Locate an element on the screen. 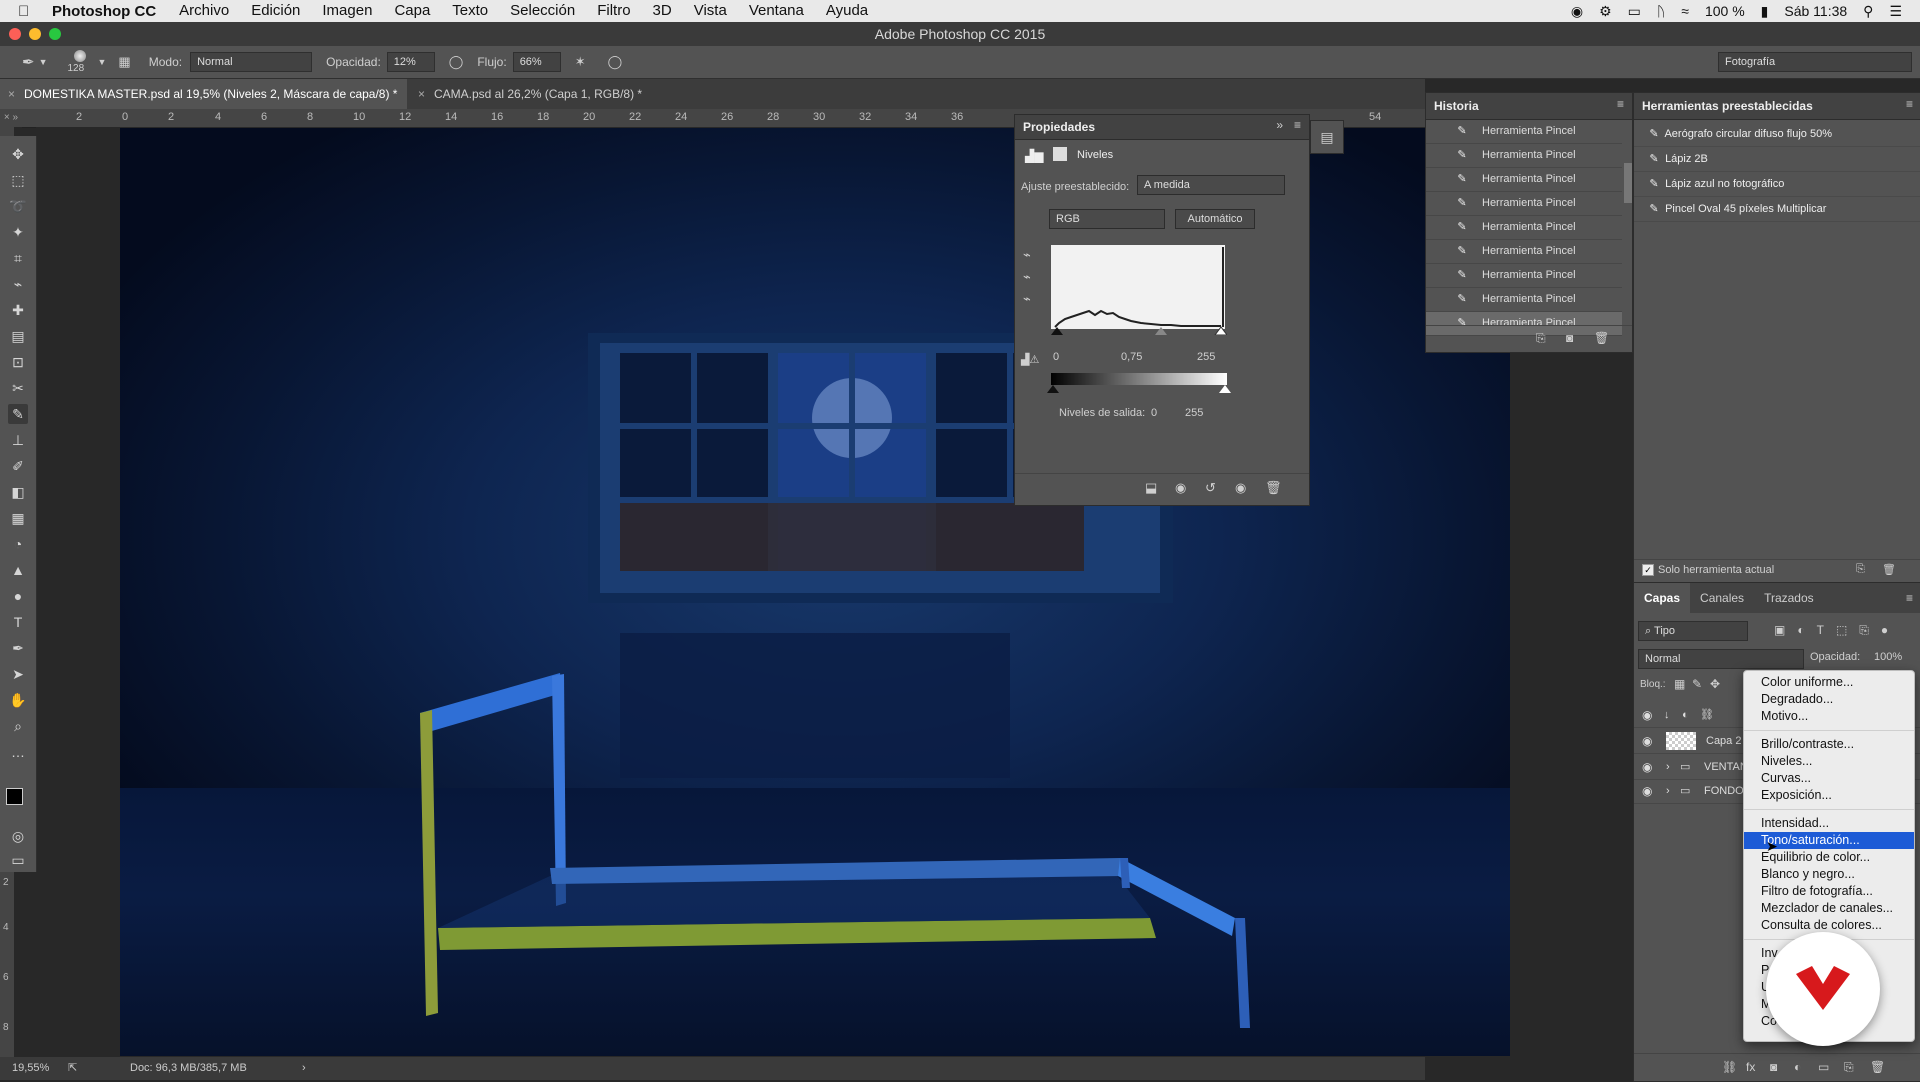 The width and height of the screenshot is (1920, 1082). menu-ventana: Ventana is located at coordinates (776, 11).